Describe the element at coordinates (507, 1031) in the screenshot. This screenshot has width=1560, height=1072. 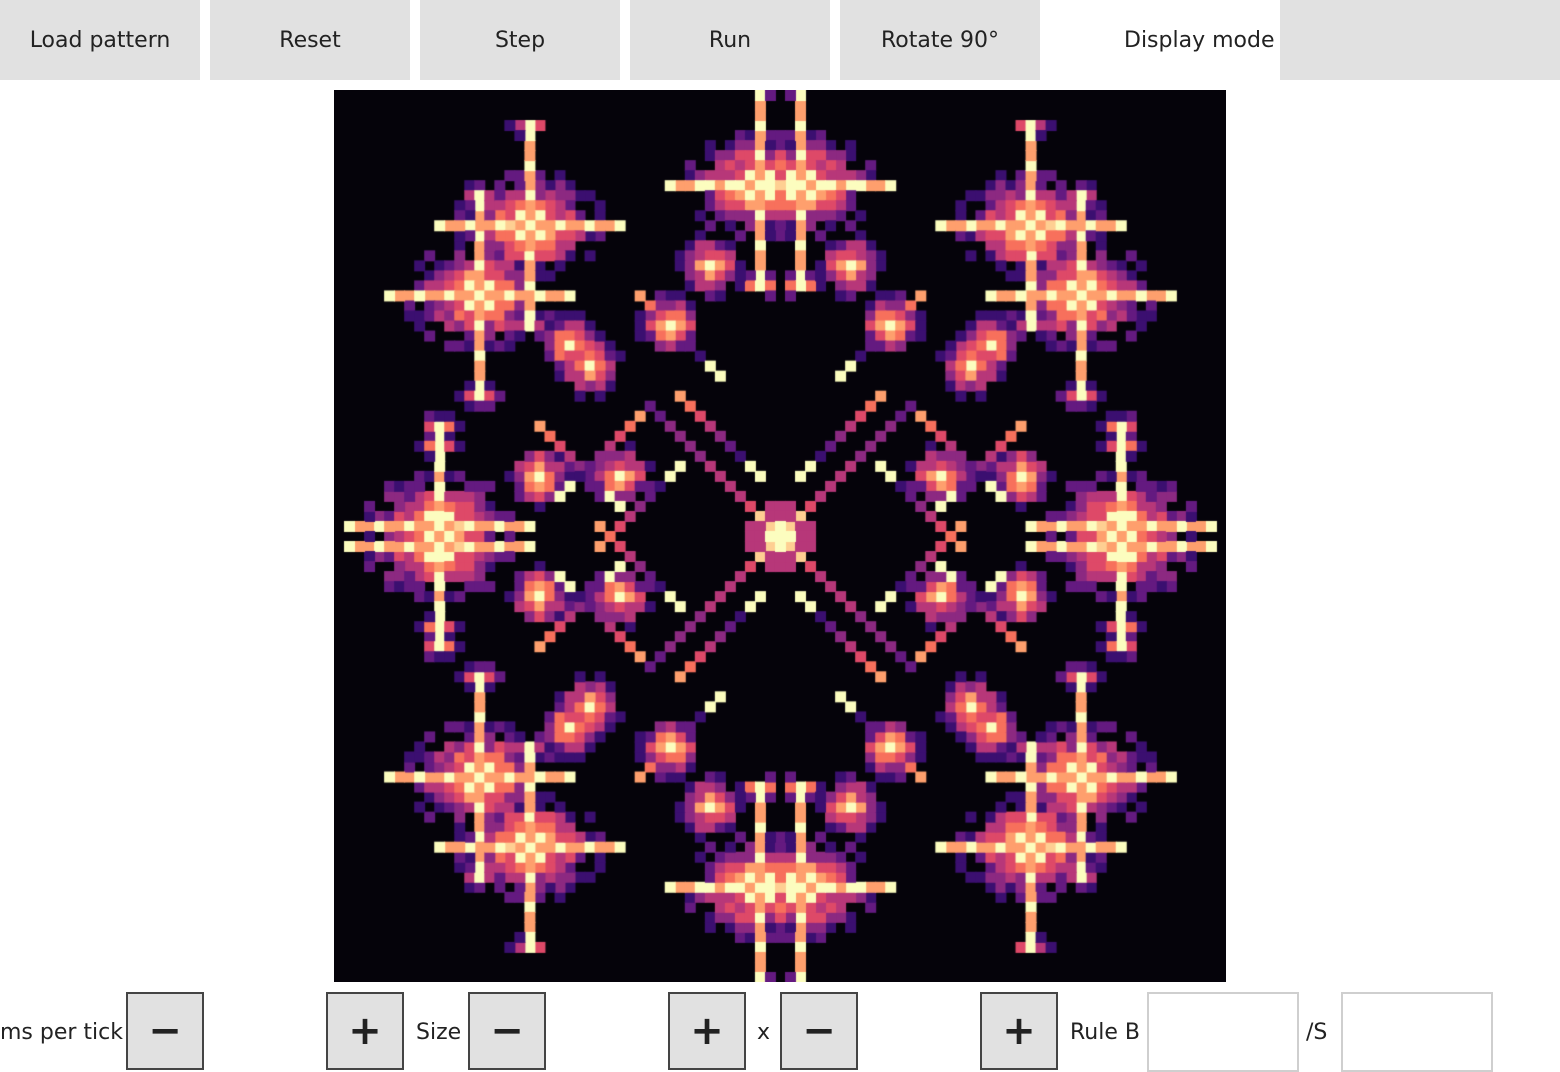
I see `width-decrease-button: −` at that location.